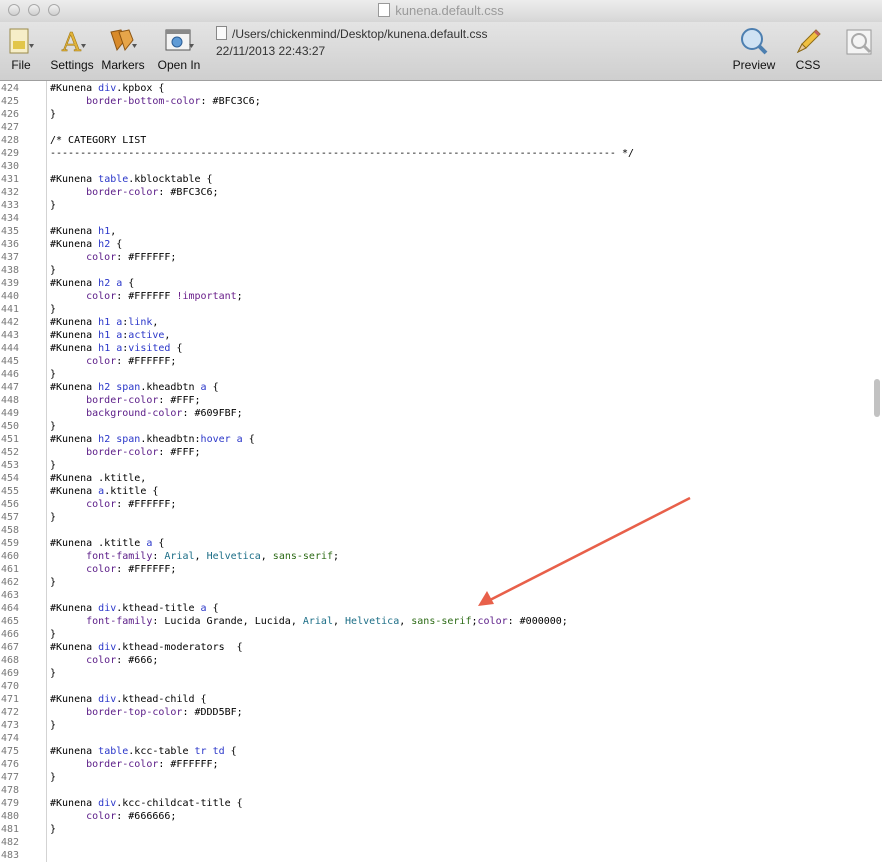  What do you see at coordinates (119, 621) in the screenshot?
I see `code-token: font-family` at bounding box center [119, 621].